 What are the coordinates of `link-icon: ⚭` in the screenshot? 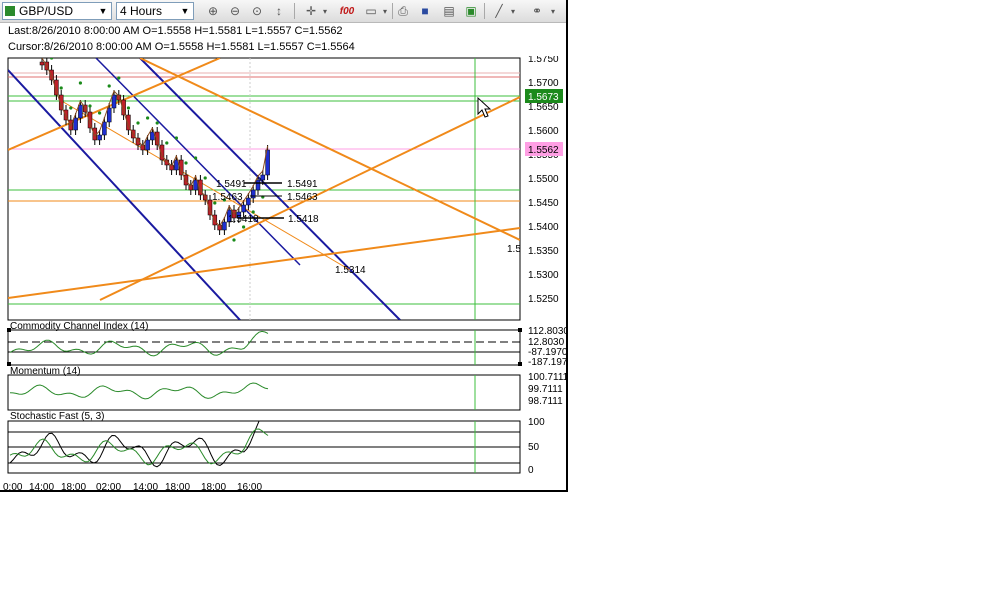 It's located at (537, 11).